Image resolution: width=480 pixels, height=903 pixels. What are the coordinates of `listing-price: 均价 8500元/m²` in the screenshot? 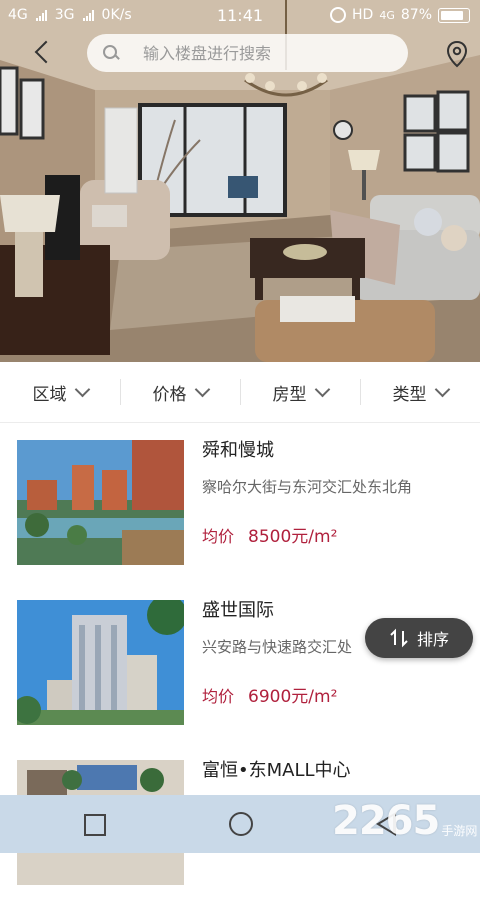 It's located at (269, 534).